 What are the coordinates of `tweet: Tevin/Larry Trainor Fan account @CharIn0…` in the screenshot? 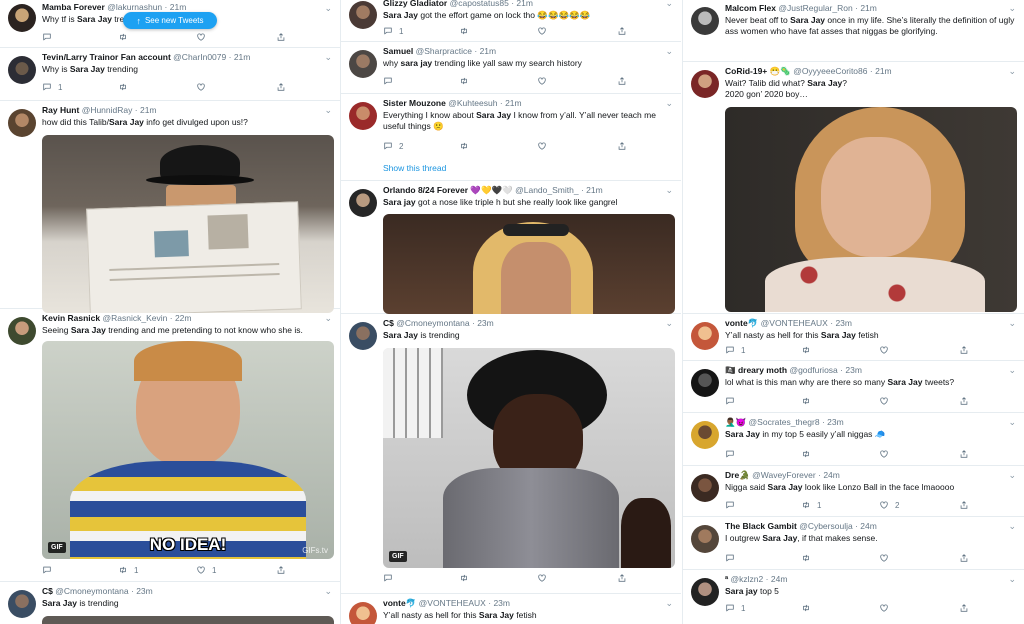 It's located at (170, 75).